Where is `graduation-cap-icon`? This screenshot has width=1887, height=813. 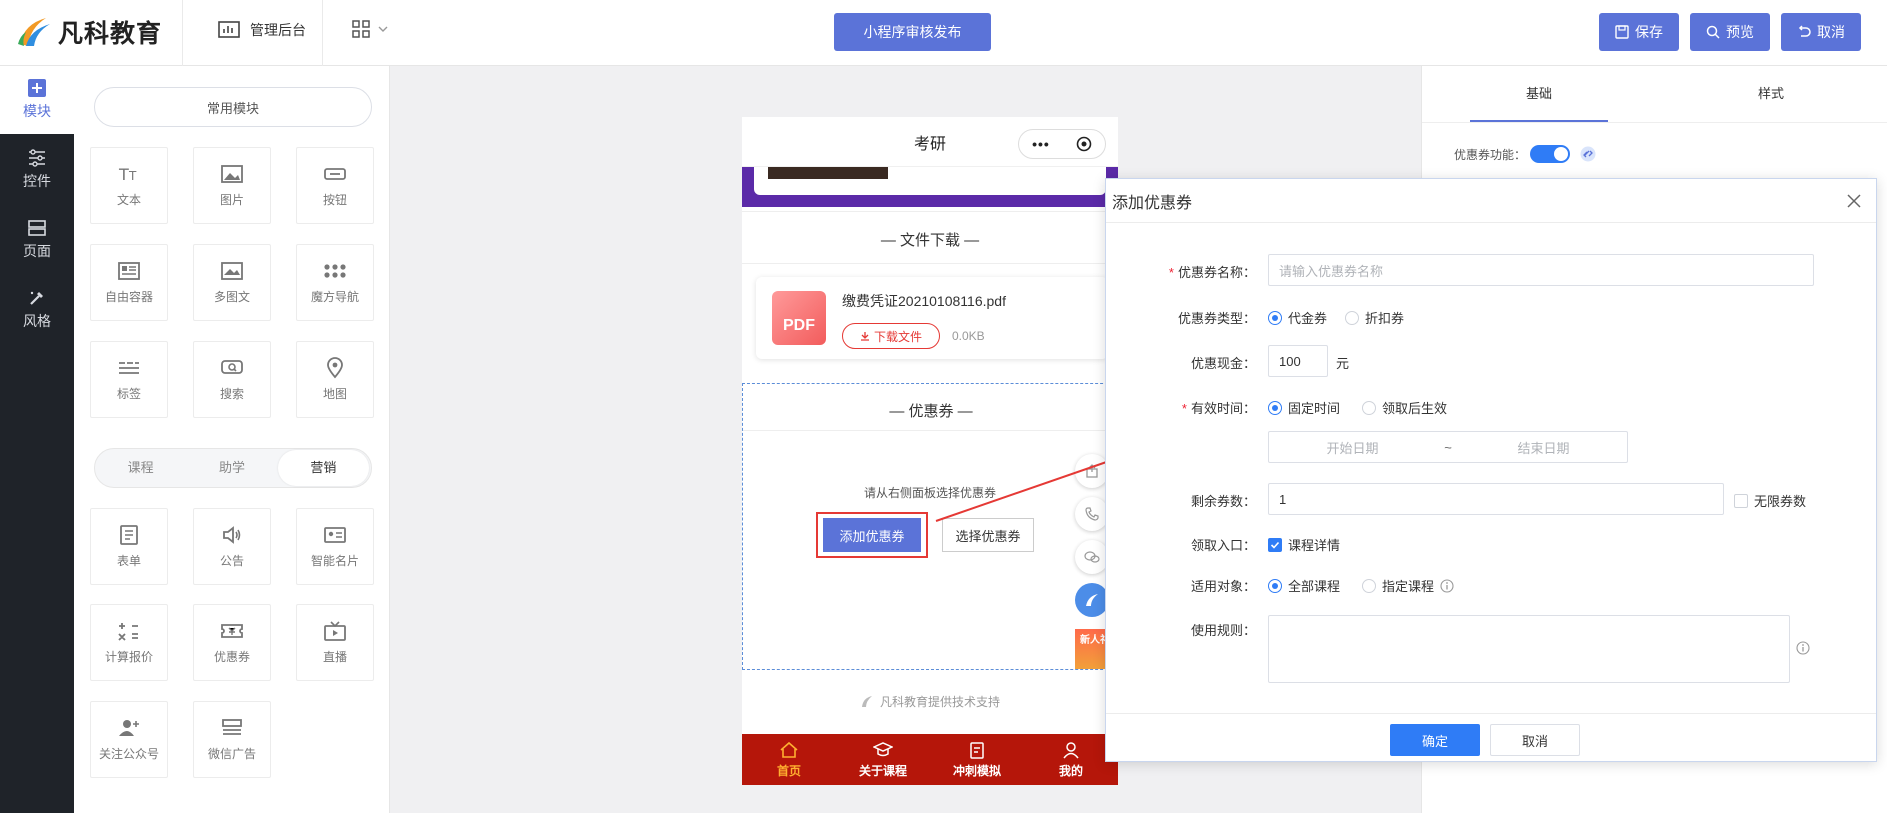
graduation-cap-icon is located at coordinates (883, 748).